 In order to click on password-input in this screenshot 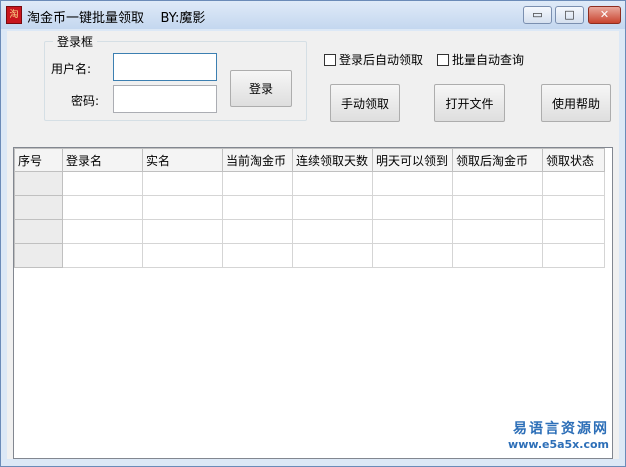, I will do `click(165, 99)`.